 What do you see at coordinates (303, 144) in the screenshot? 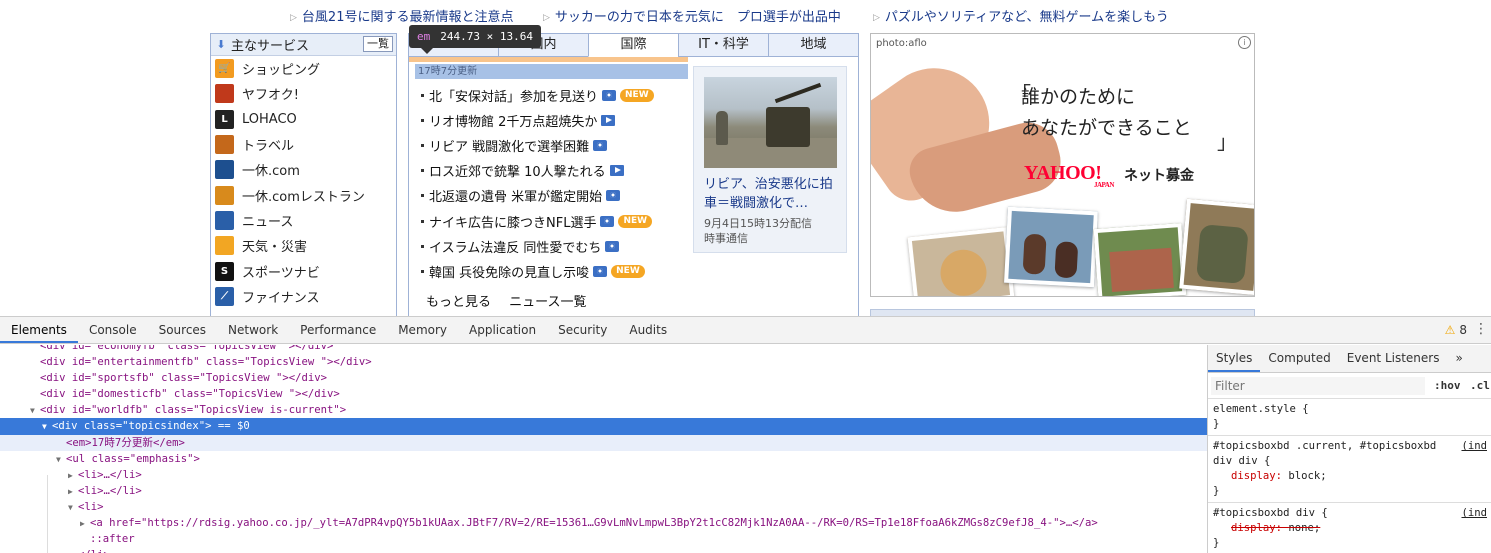
I see `service-item: トラベル` at bounding box center [303, 144].